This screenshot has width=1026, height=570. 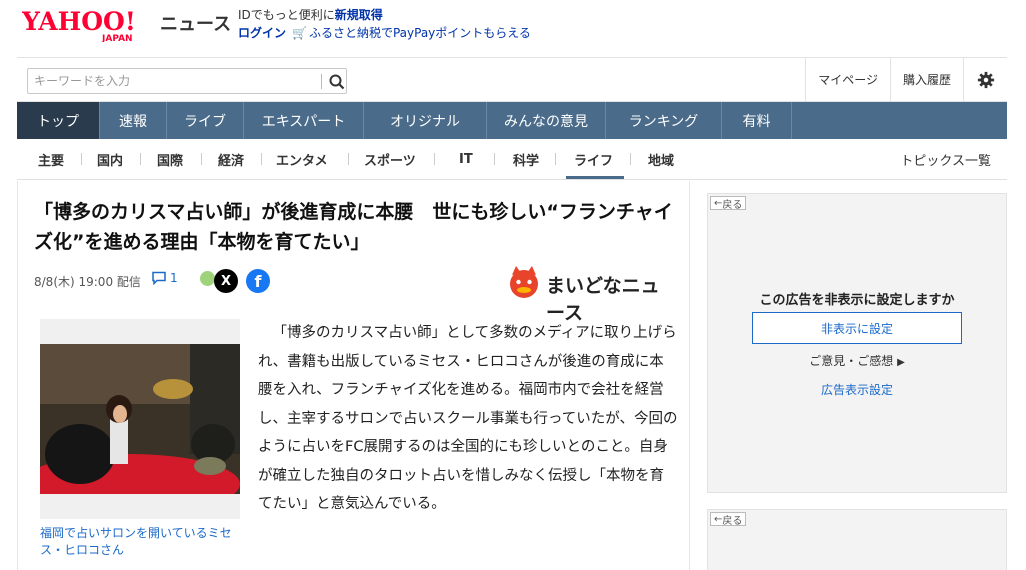 I want to click on photo-image, so click(x=140, y=419).